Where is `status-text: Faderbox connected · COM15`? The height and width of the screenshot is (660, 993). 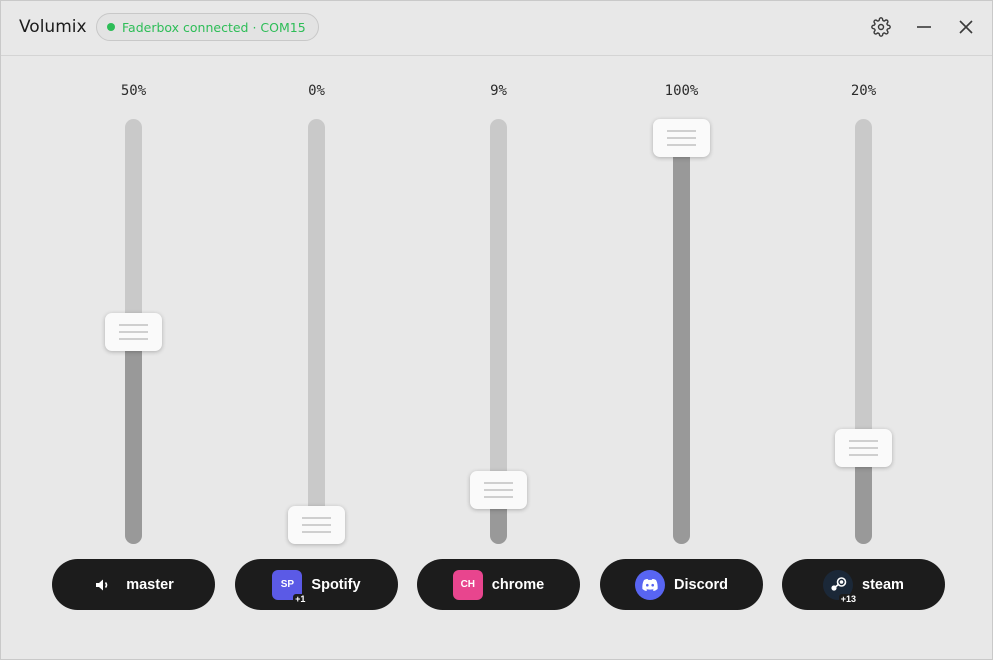 status-text: Faderbox connected · COM15 is located at coordinates (214, 27).